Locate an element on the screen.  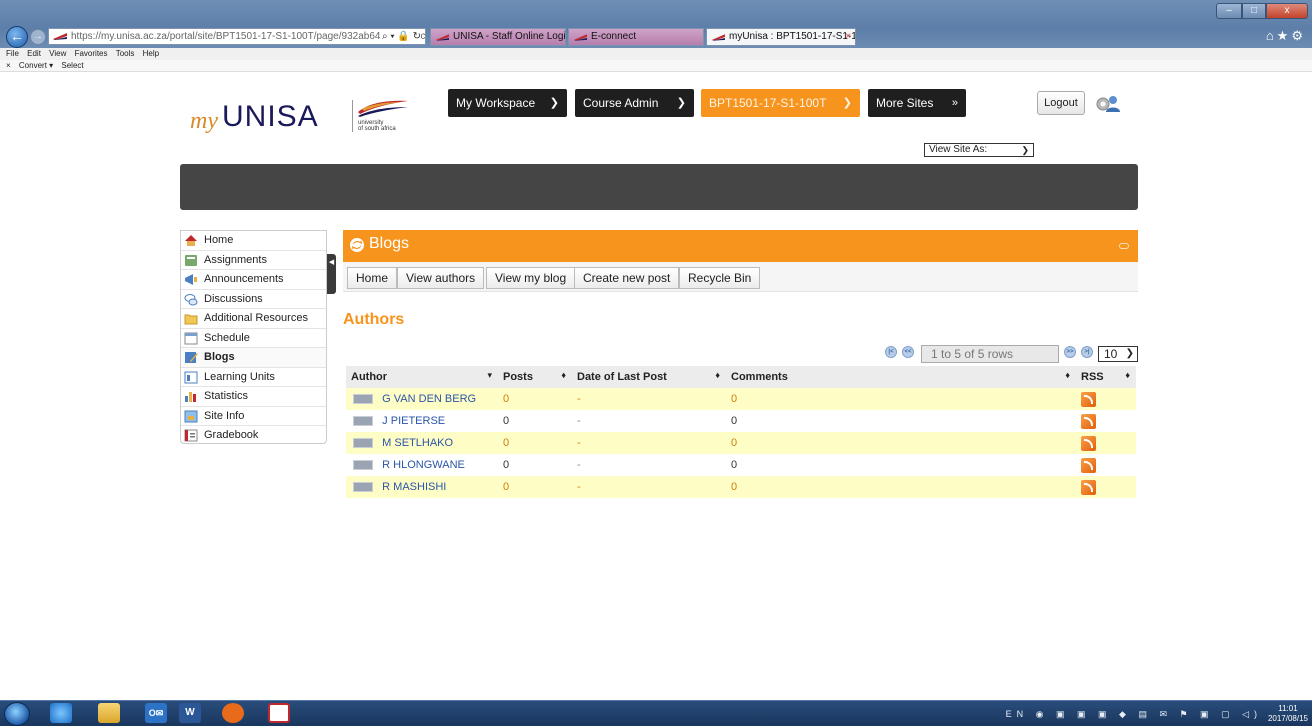
sidebar-item-label: Discussions is located at coordinates (233, 298).